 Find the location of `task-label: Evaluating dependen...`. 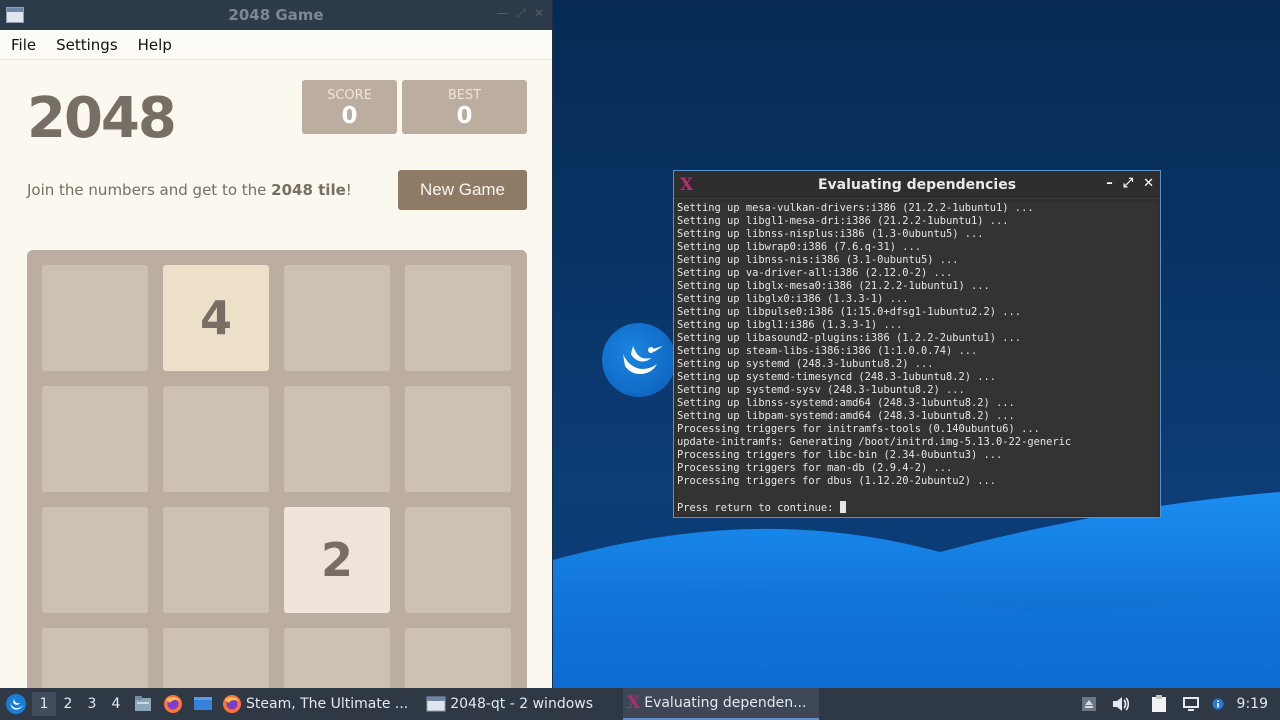

task-label: Evaluating dependen... is located at coordinates (725, 703).